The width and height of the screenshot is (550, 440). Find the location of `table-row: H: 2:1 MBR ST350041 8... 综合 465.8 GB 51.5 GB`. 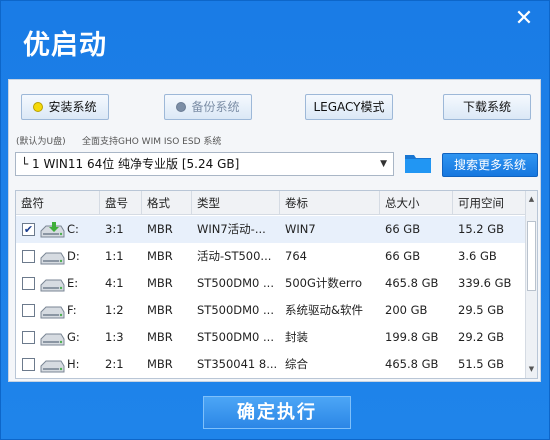

table-row: H: 2:1 MBR ST350041 8... 综合 465.8 GB 51.5 GB is located at coordinates (271, 364).